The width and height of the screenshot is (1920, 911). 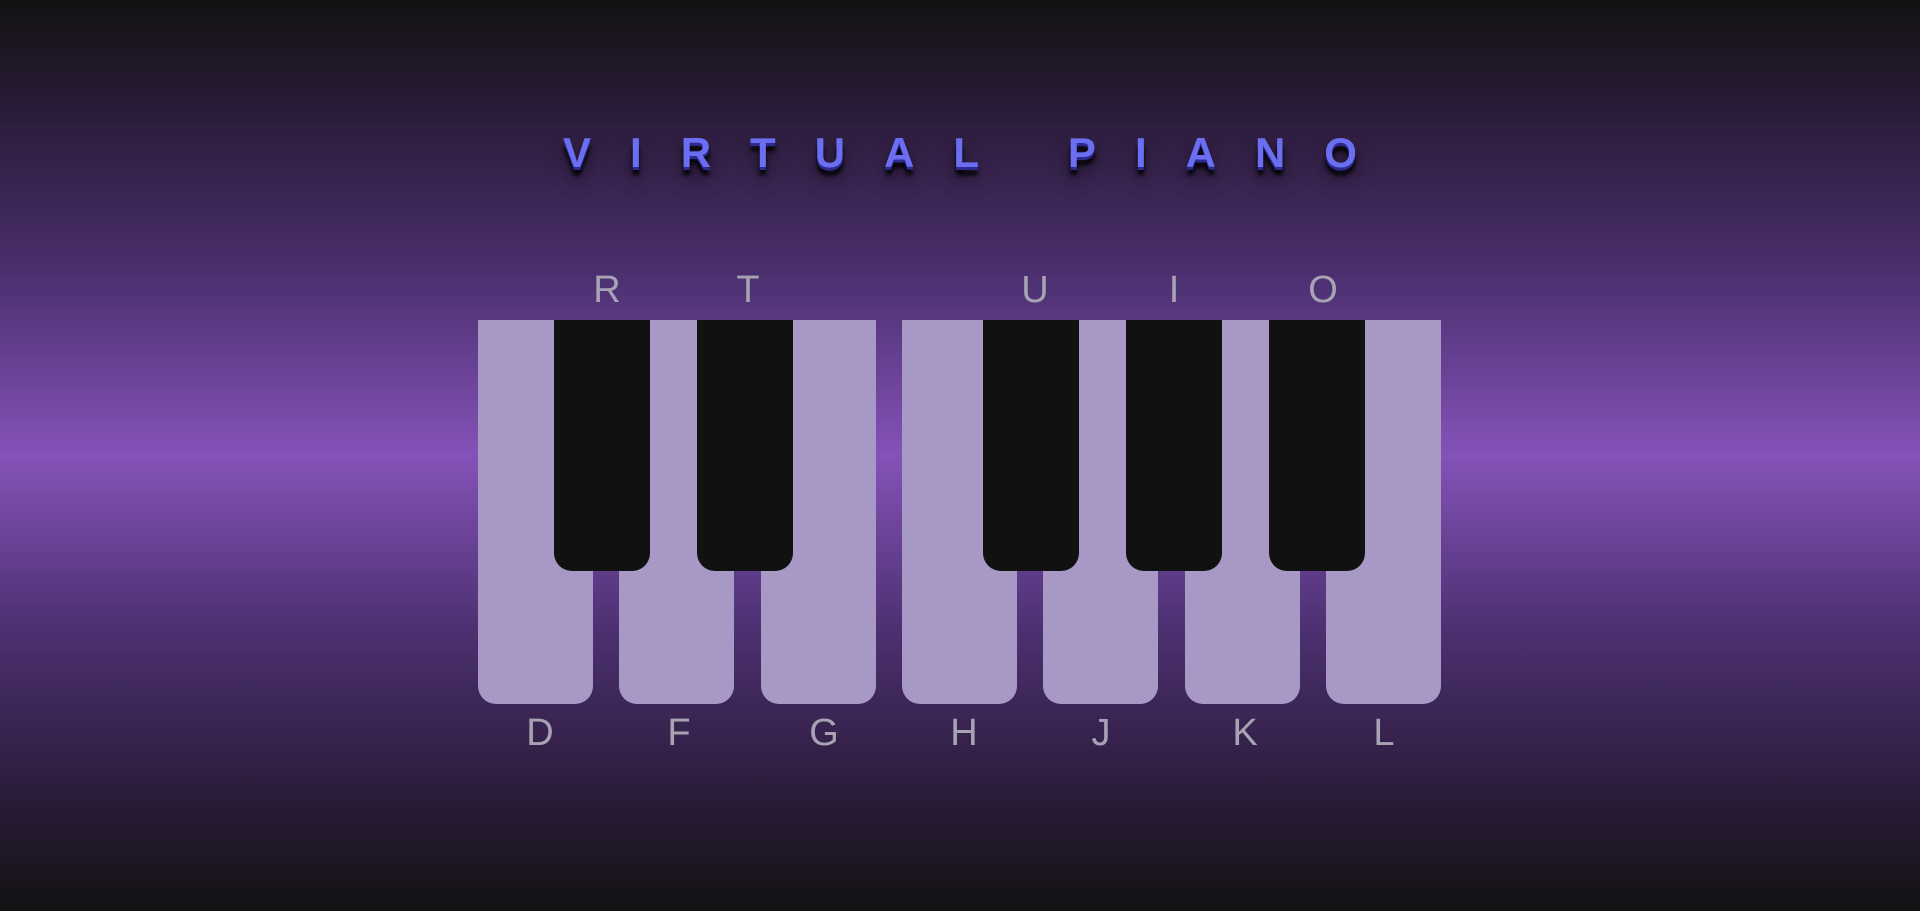 I want to click on key-label-t: T, so click(x=748, y=290).